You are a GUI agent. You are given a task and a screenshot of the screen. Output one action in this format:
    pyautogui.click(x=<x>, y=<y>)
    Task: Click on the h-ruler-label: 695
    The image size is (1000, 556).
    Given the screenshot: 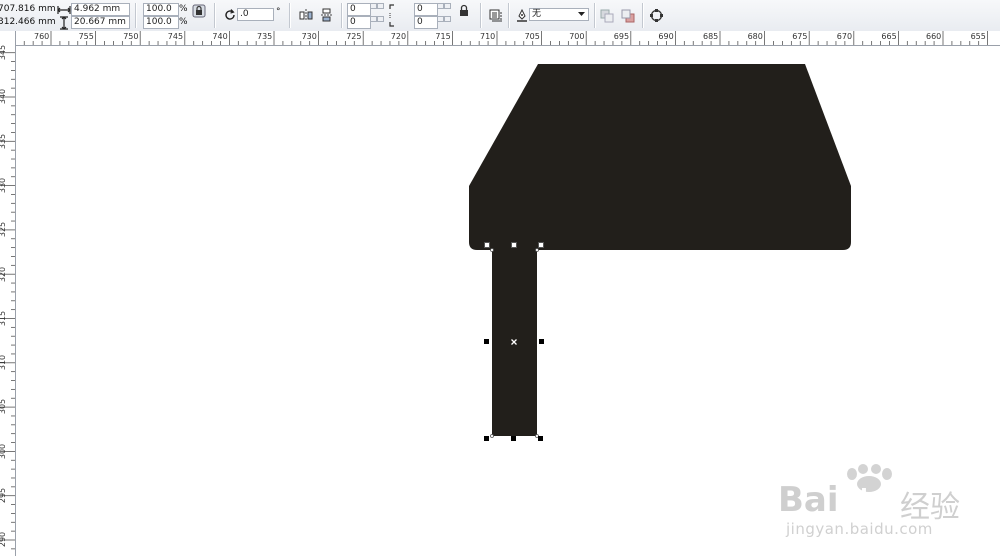 What is the action you would take?
    pyautogui.click(x=621, y=36)
    